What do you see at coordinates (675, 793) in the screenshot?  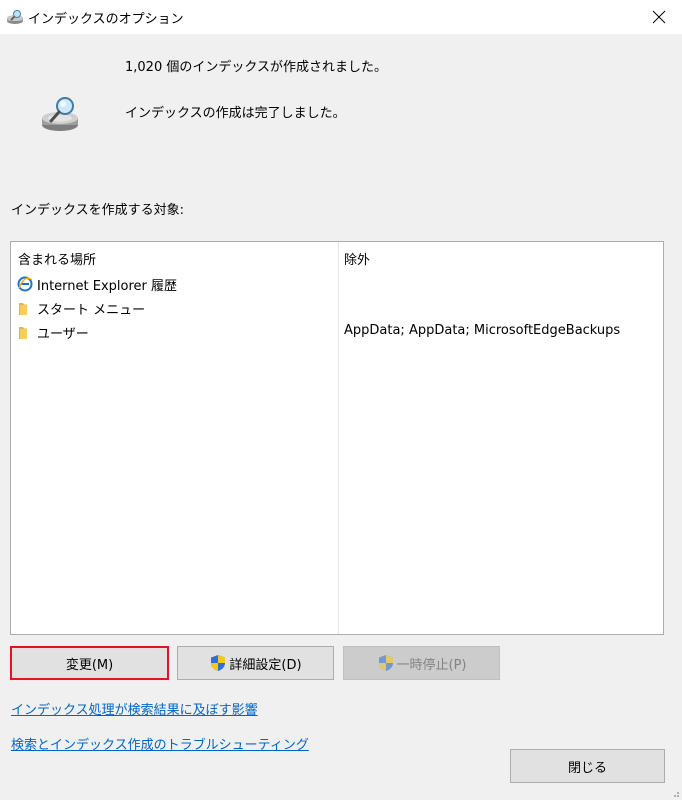 I see `resize-grip-icon` at bounding box center [675, 793].